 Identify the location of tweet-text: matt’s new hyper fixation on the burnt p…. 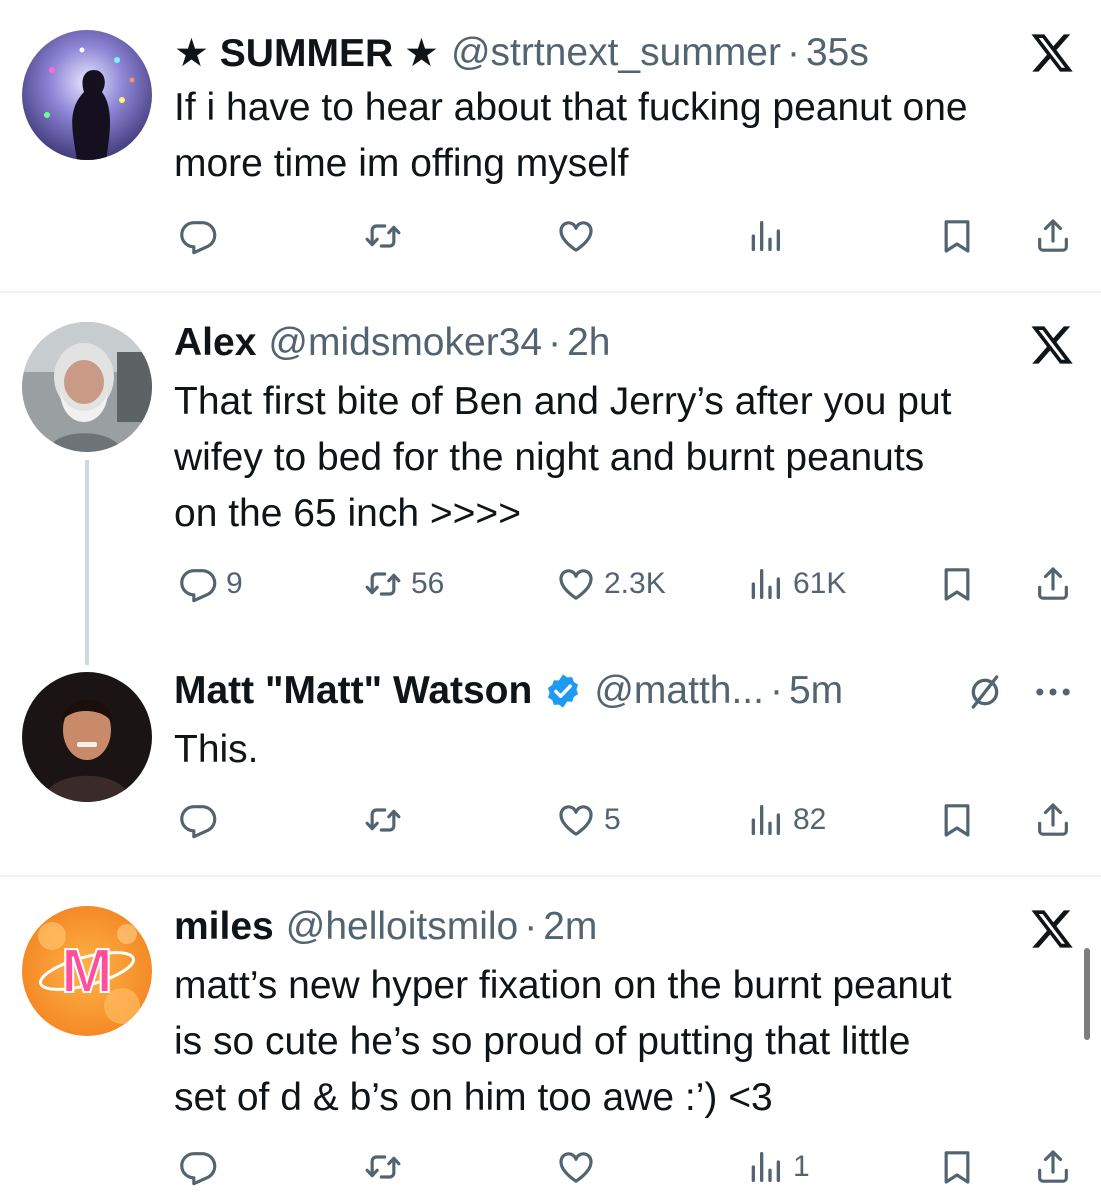
(624, 1042).